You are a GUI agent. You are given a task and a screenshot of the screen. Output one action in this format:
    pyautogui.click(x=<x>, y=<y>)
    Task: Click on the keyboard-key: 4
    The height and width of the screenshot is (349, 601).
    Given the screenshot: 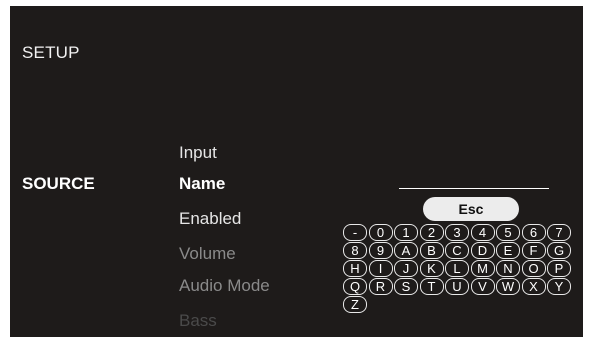 What is the action you would take?
    pyautogui.click(x=482, y=232)
    